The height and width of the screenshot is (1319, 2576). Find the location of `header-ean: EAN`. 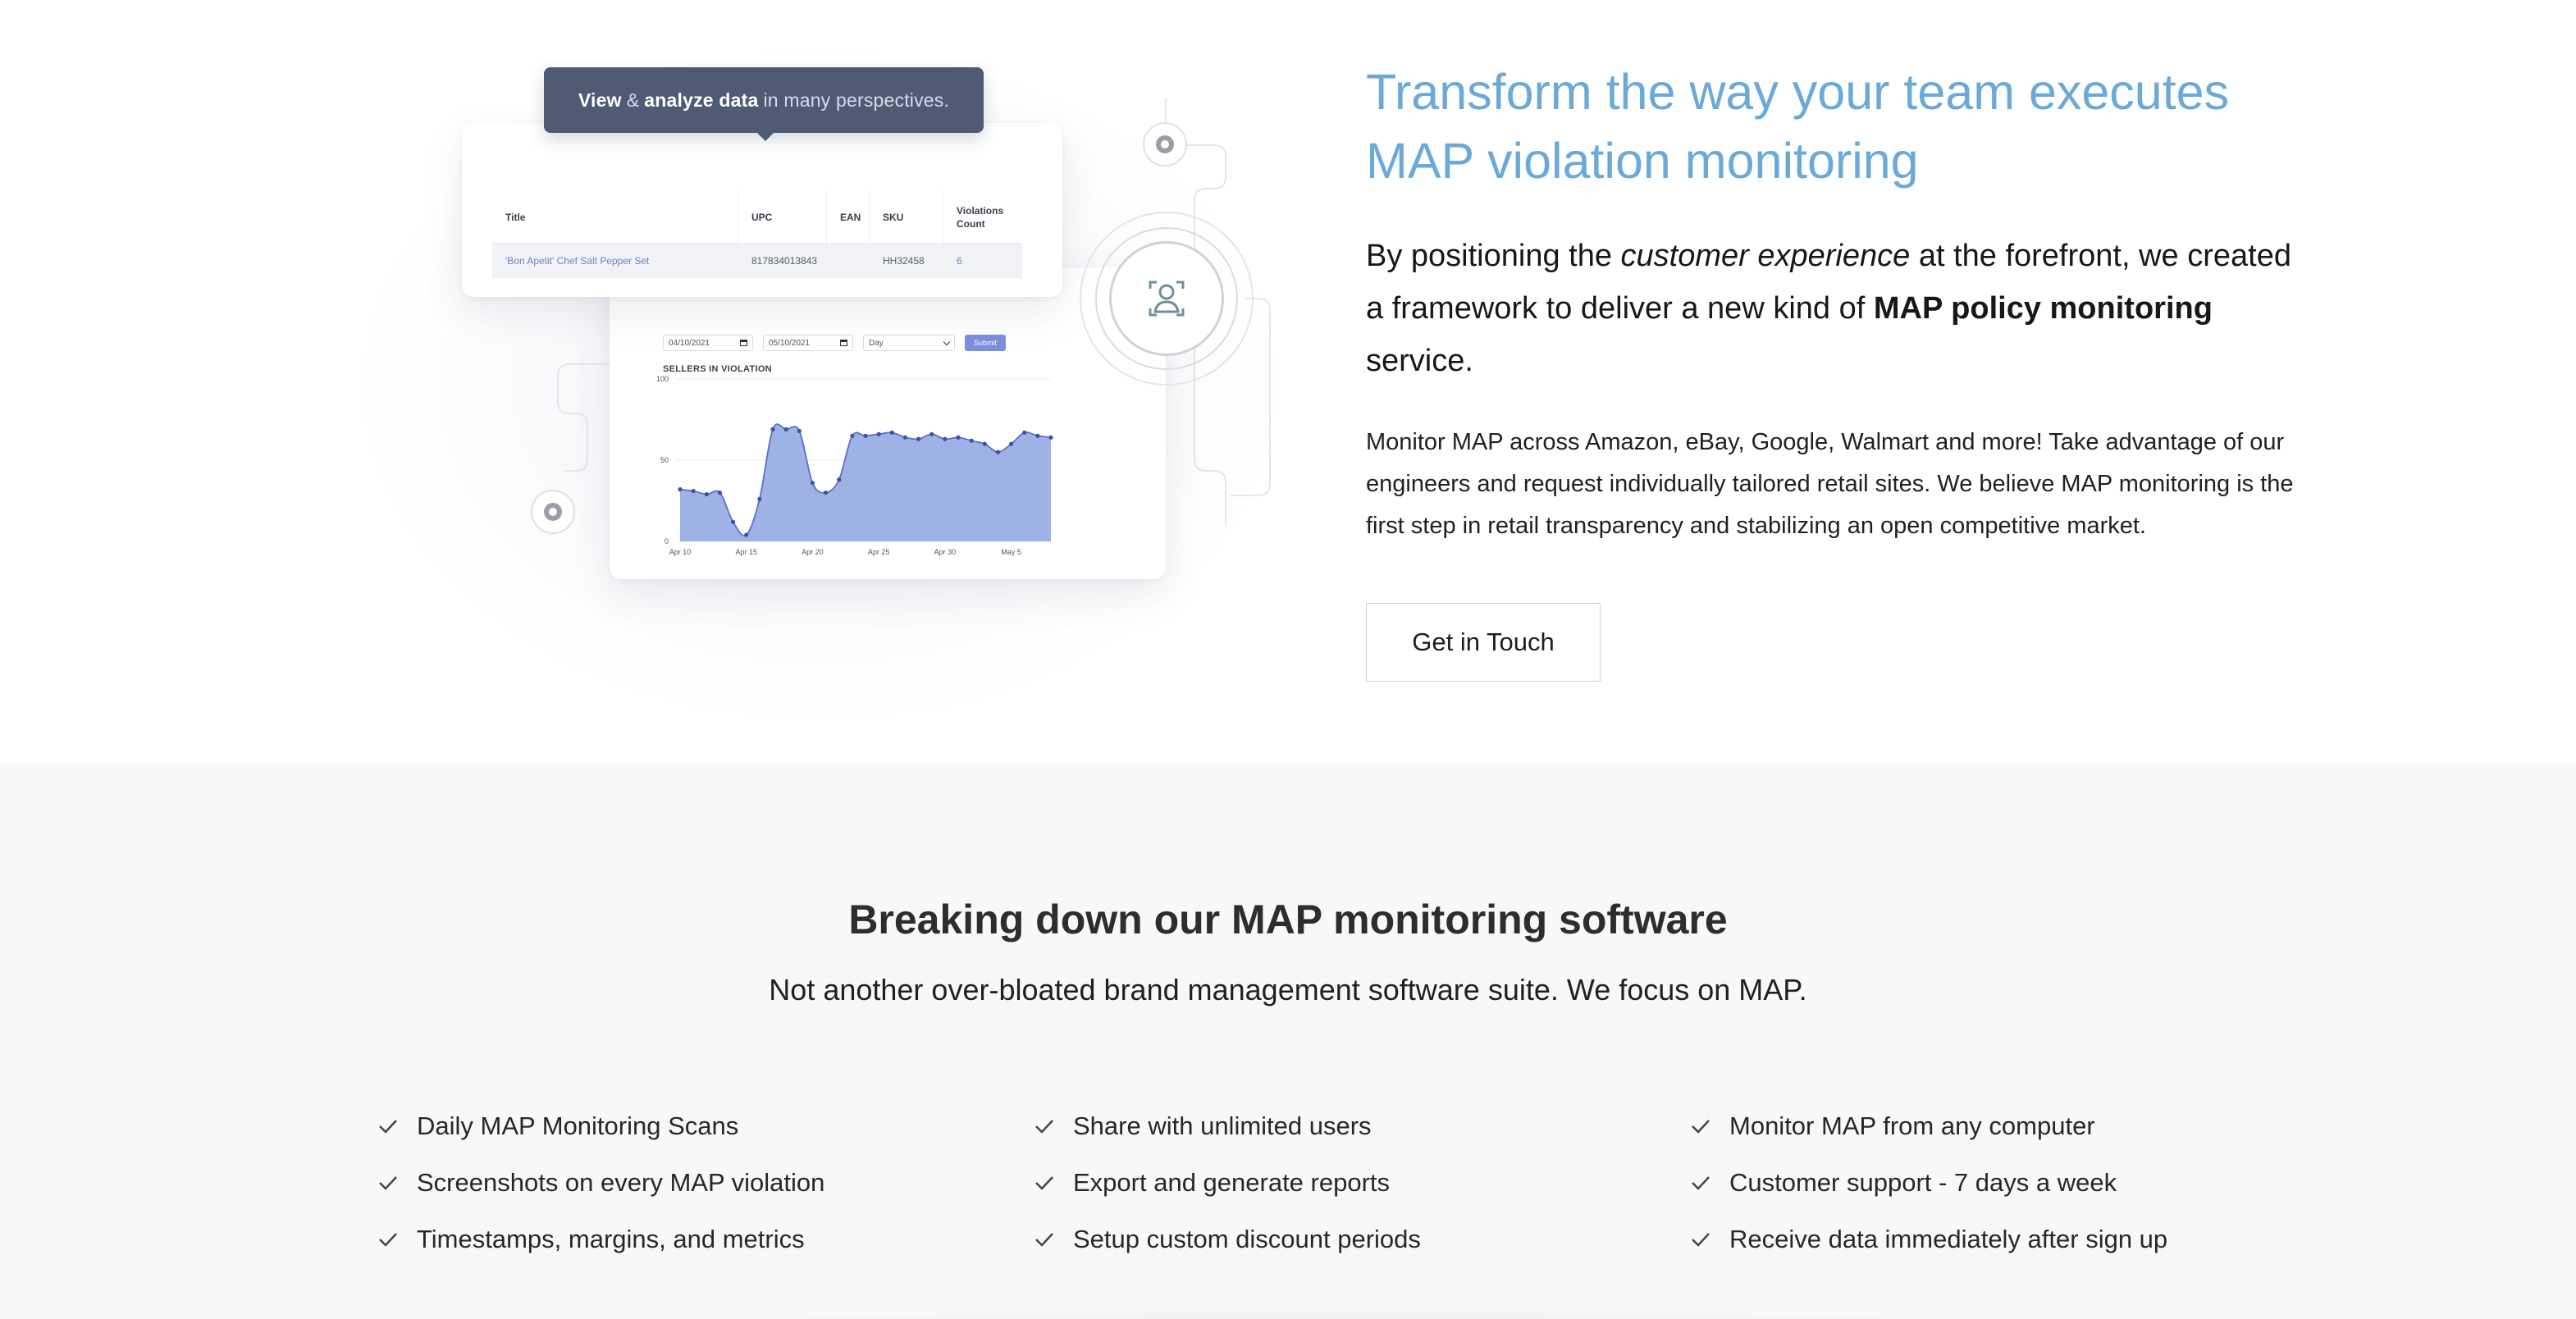

header-ean: EAN is located at coordinates (849, 217).